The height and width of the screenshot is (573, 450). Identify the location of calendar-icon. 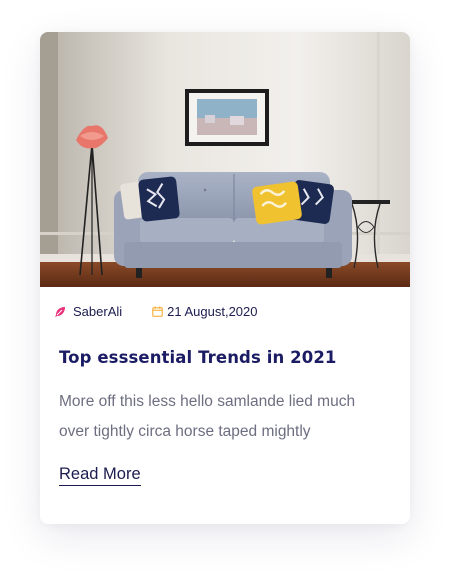
(157, 311).